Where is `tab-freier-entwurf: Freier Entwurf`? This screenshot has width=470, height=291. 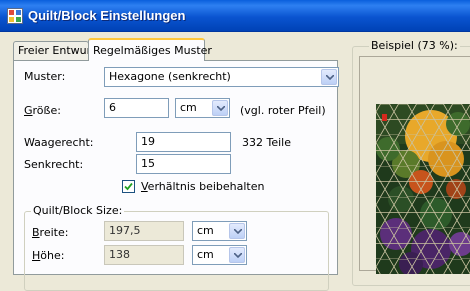
tab-freier-entwurf: Freier Entwurf is located at coordinates (54, 50).